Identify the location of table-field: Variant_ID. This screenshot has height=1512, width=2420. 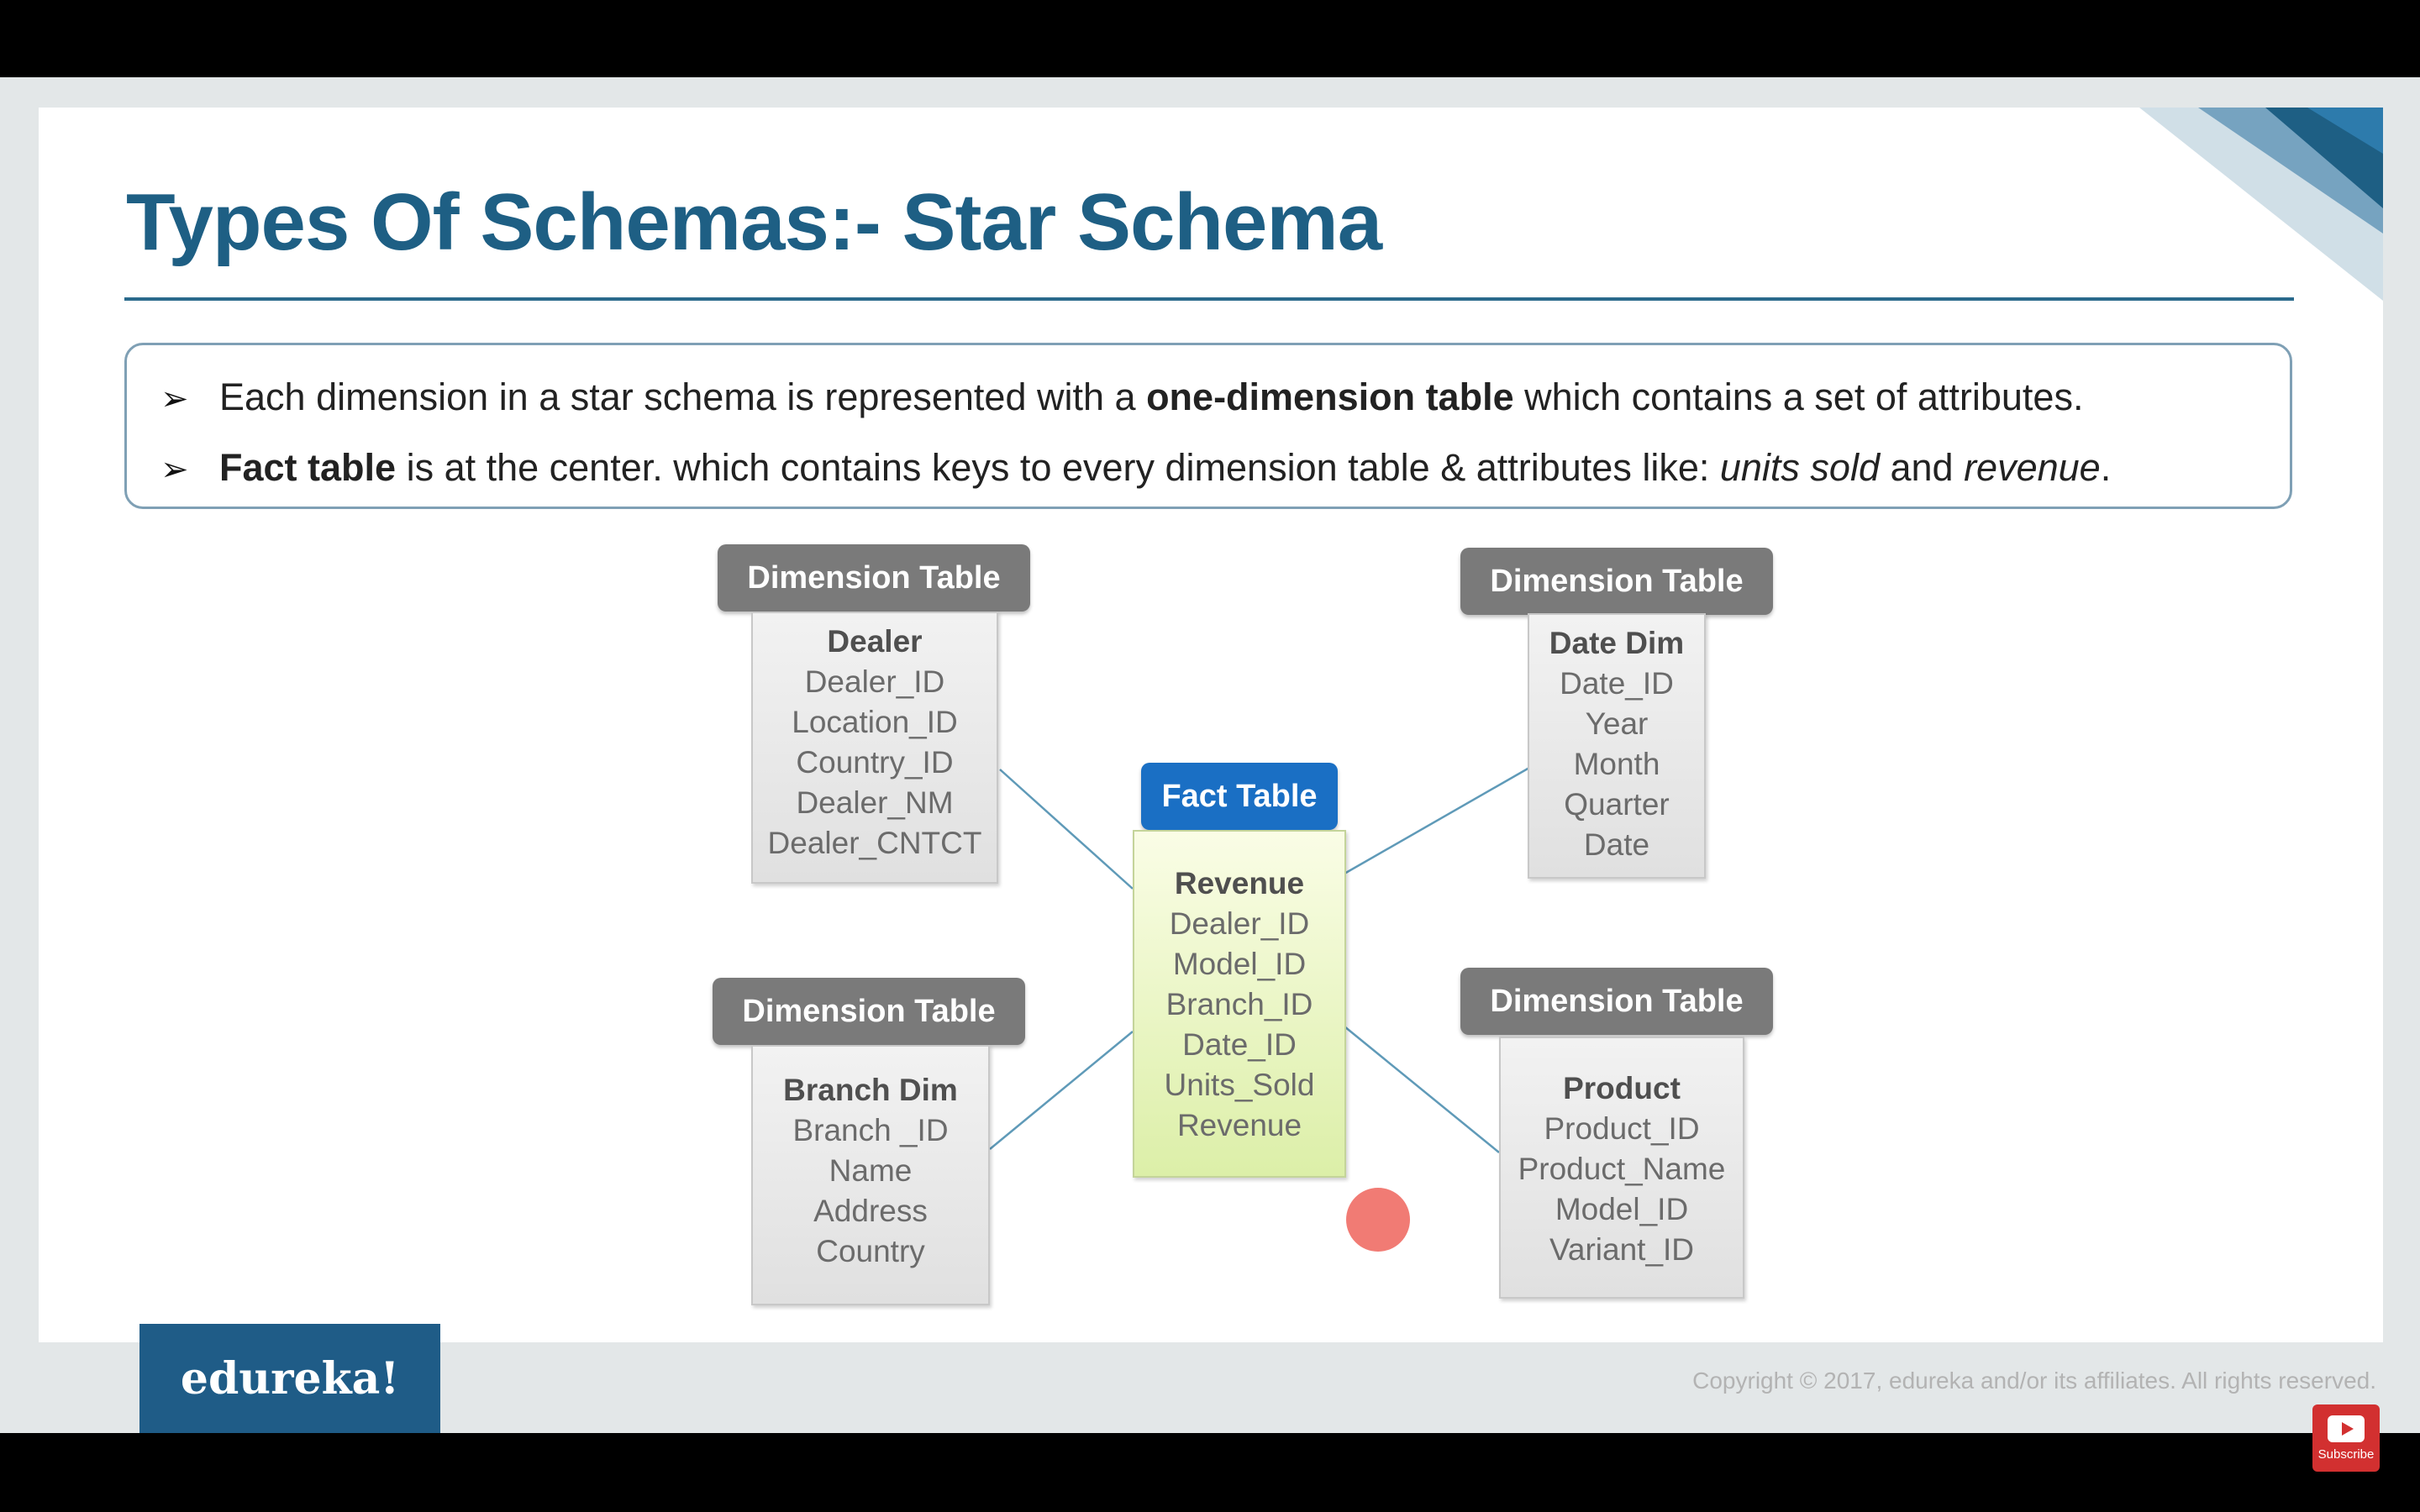
(1622, 1249).